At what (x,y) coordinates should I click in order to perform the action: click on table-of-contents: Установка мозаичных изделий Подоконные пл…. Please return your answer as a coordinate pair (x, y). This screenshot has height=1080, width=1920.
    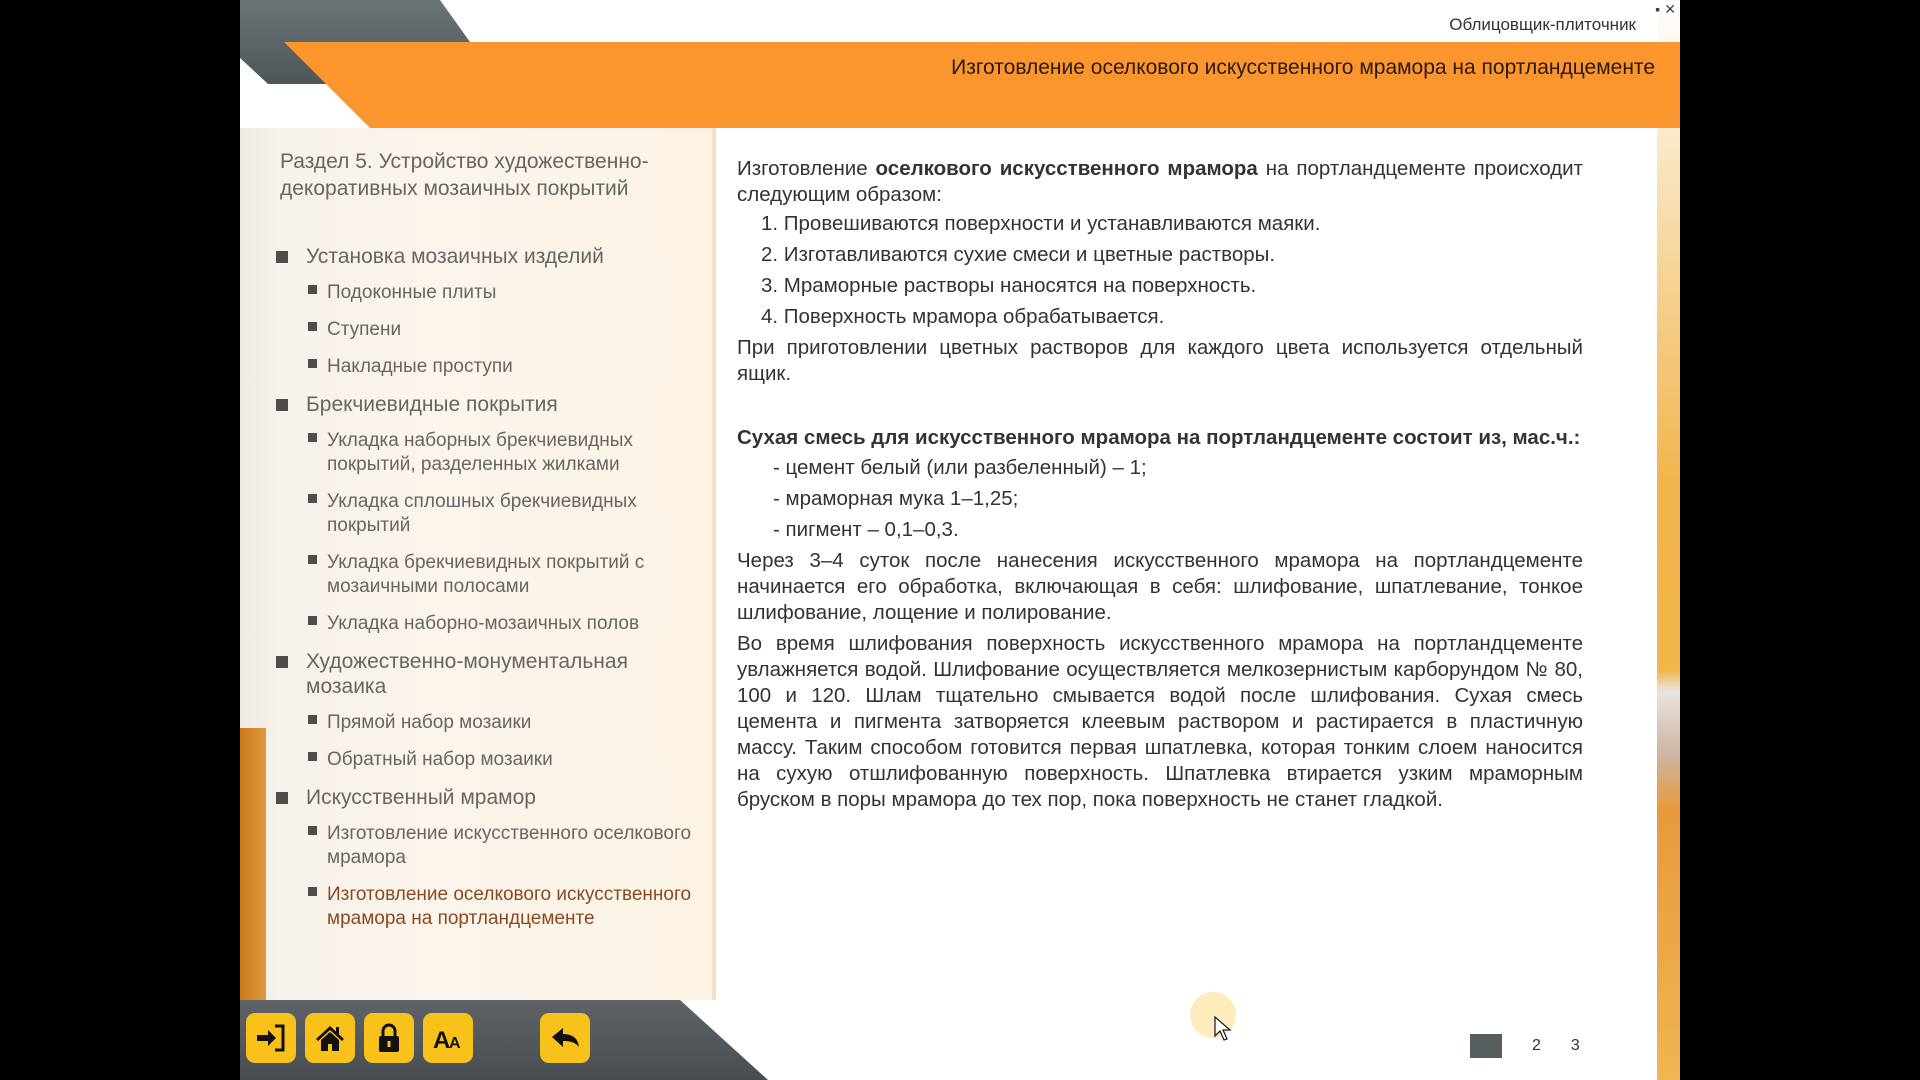
    Looking at the image, I should click on (486, 594).